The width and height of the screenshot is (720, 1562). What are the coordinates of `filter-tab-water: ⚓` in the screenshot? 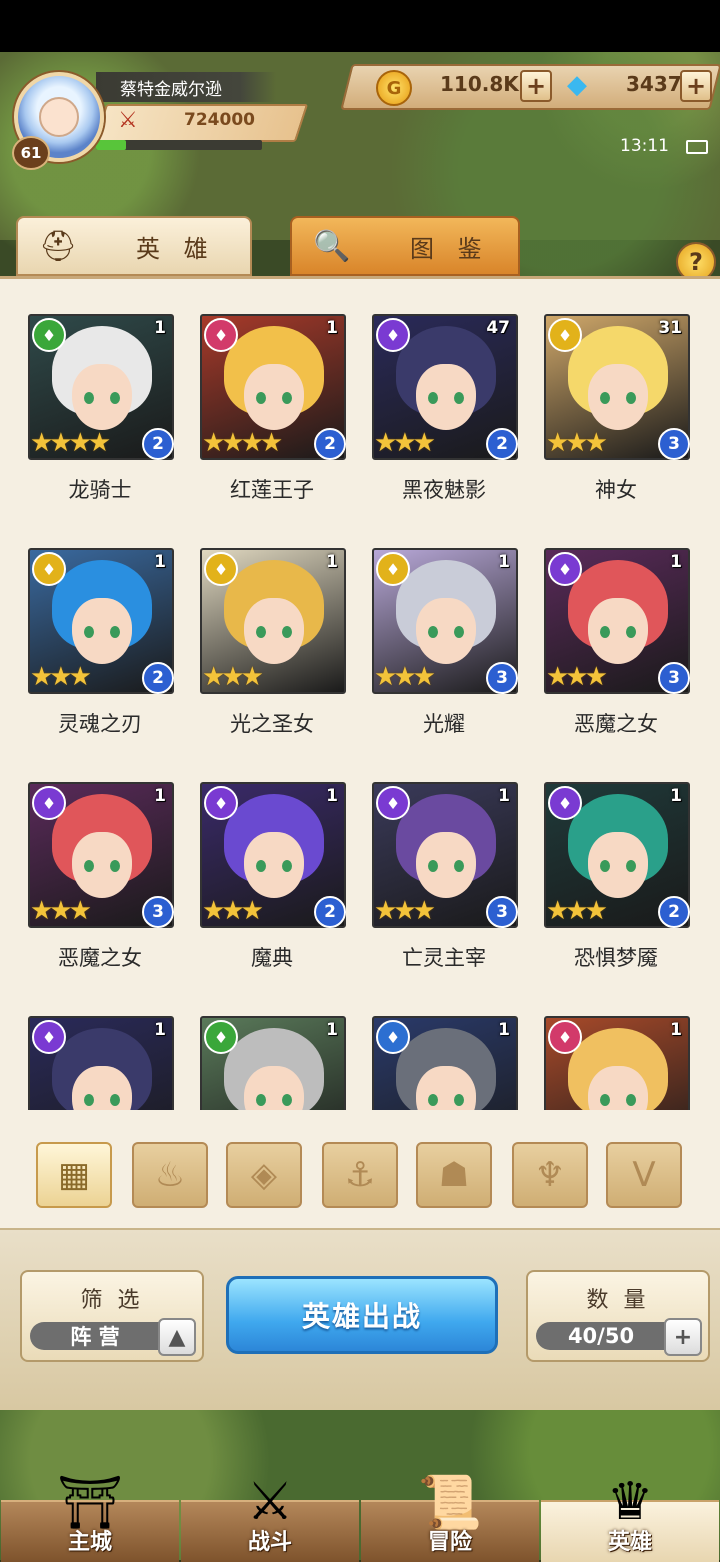 It's located at (360, 1175).